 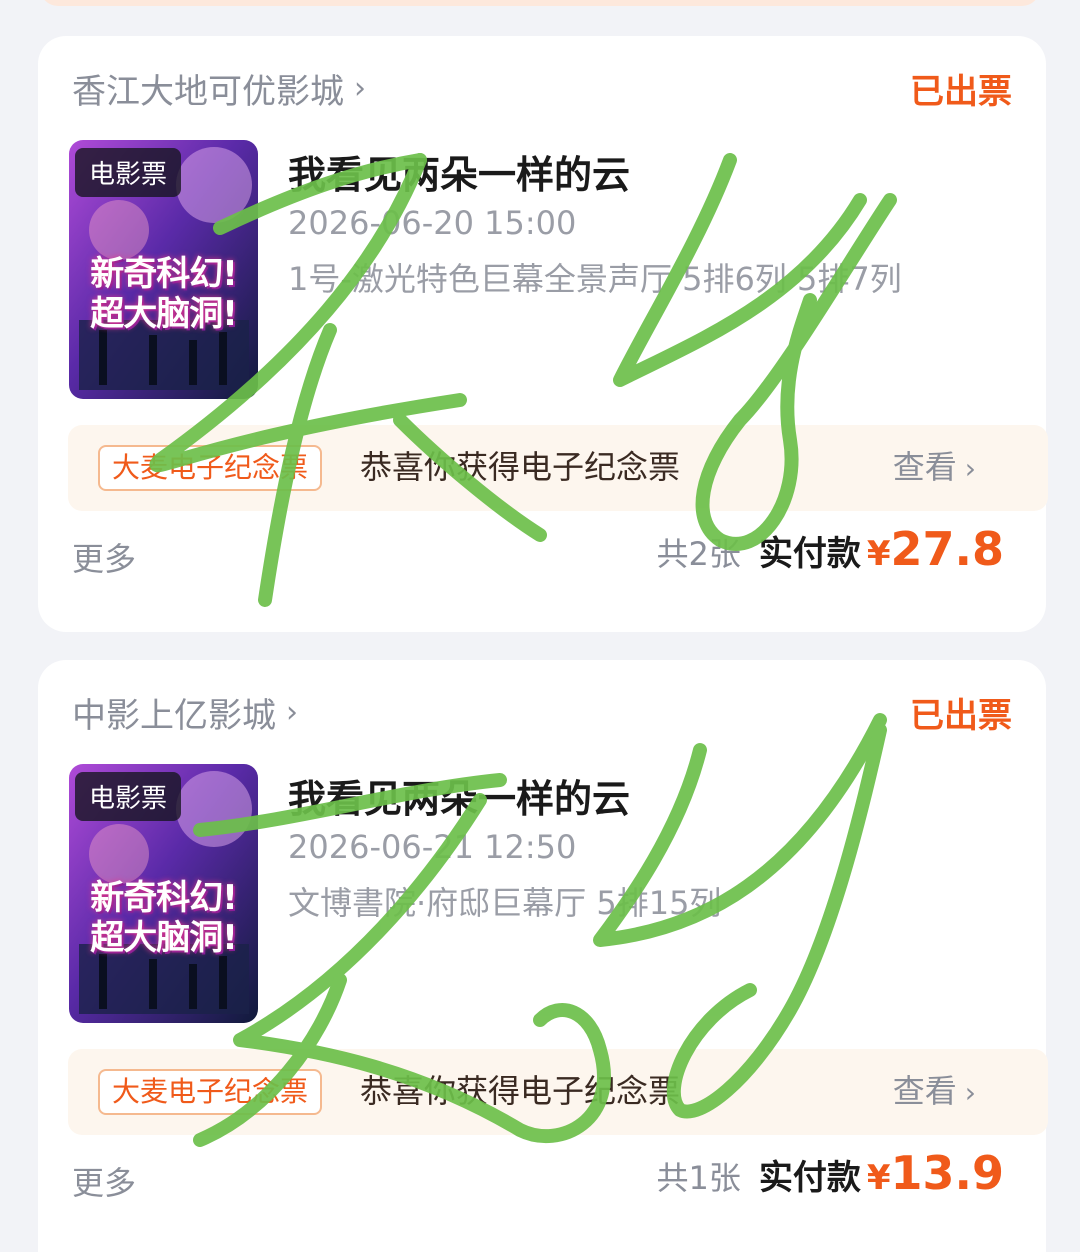 What do you see at coordinates (432, 223) in the screenshot?
I see `show-time: 2026-06-20 15:00` at bounding box center [432, 223].